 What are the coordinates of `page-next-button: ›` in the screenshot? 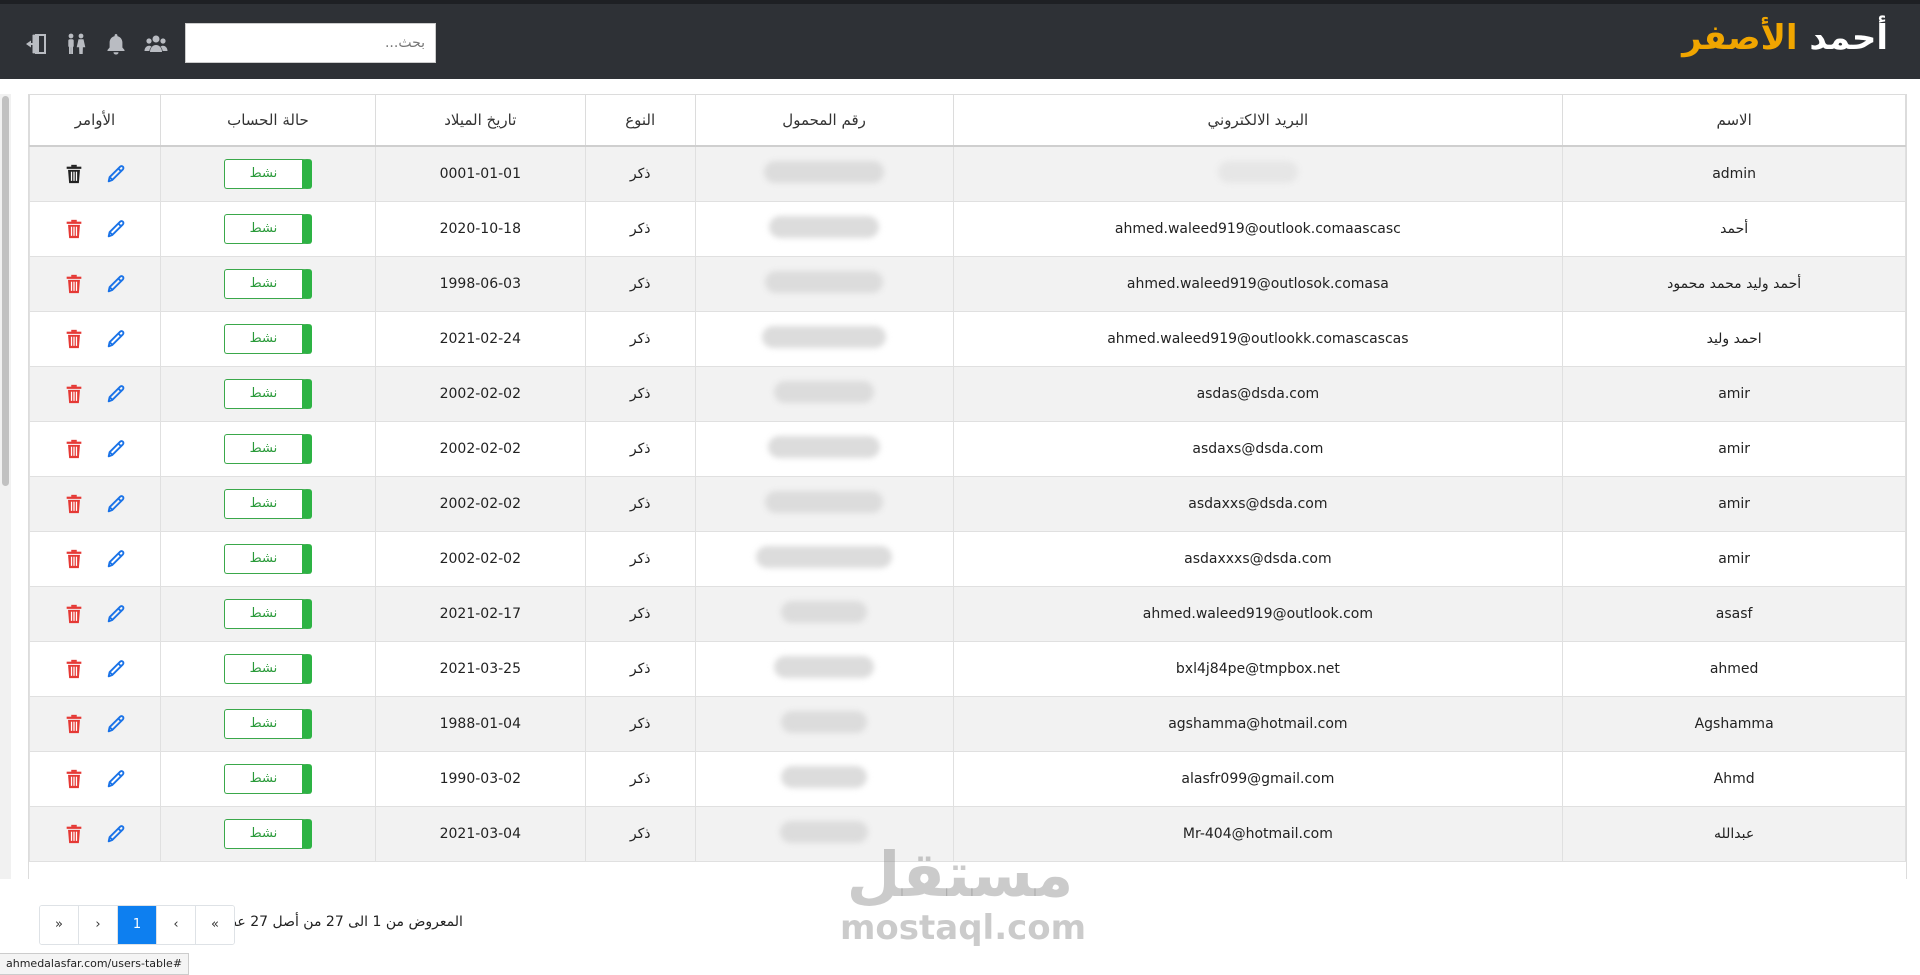 It's located at (97, 925).